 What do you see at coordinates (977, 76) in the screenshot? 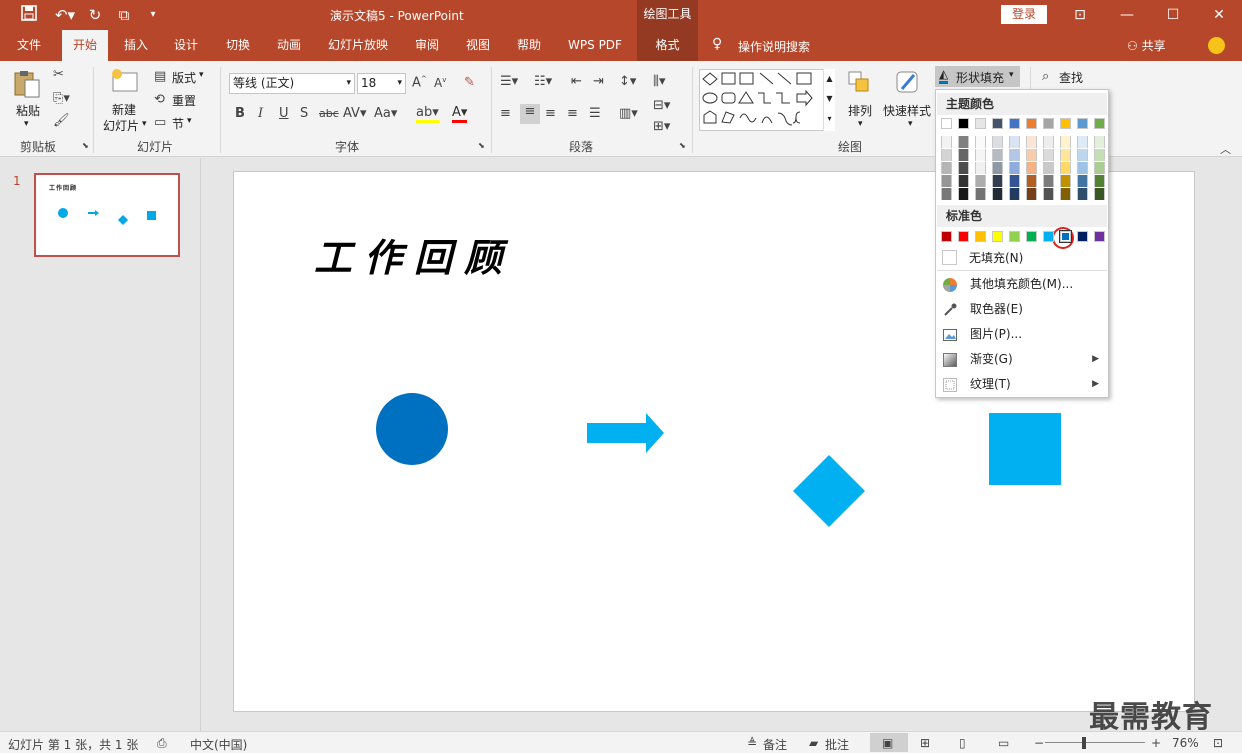
I see `shape-fill-button: ◭ 形状填充 ▾` at bounding box center [977, 76].